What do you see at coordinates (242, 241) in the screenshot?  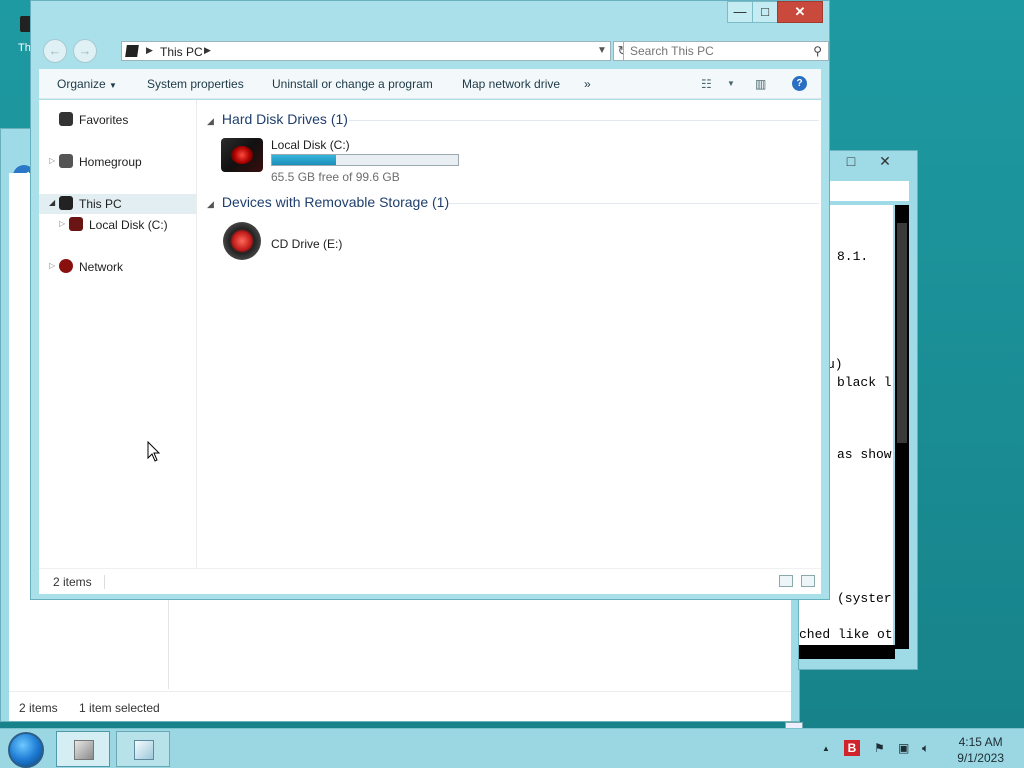 I see `cd-drive-icon` at bounding box center [242, 241].